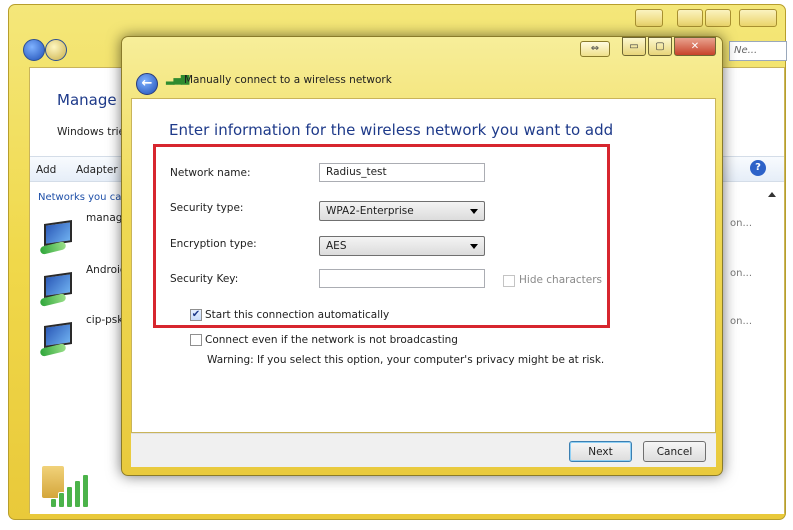 This screenshot has height=530, width=793. What do you see at coordinates (34, 50) in the screenshot?
I see `bg-back-icon` at bounding box center [34, 50].